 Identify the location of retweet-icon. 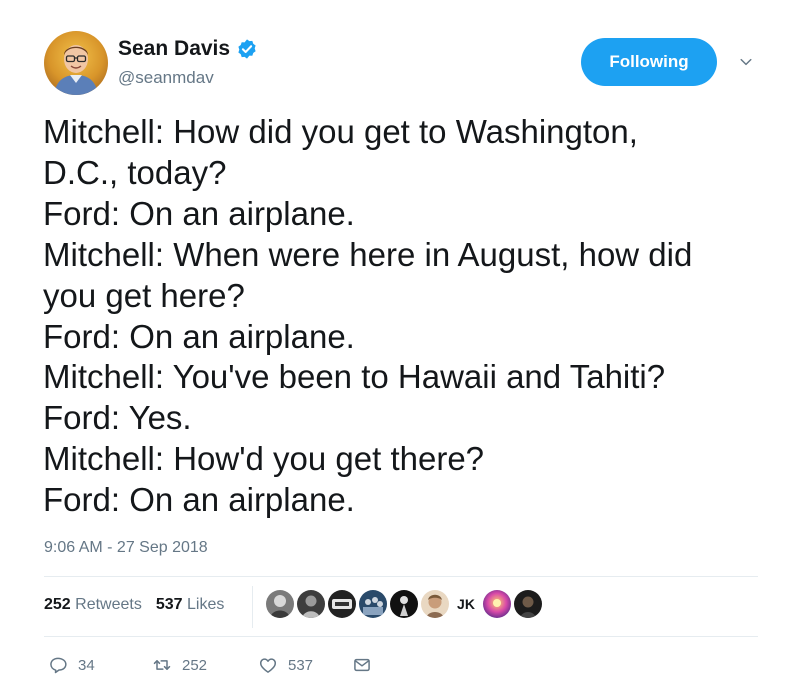
(162, 665).